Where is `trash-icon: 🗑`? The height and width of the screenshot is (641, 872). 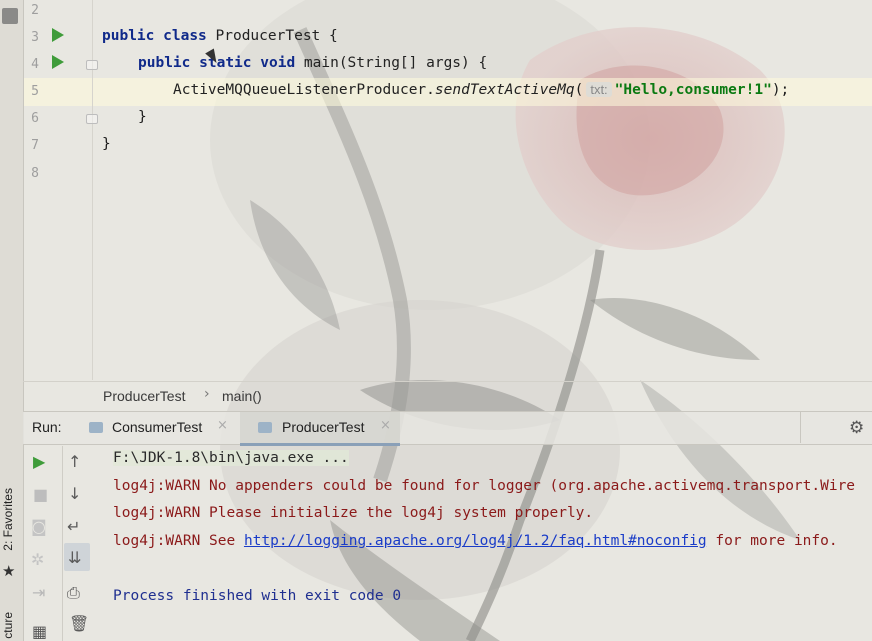 trash-icon: 🗑 is located at coordinates (79, 623).